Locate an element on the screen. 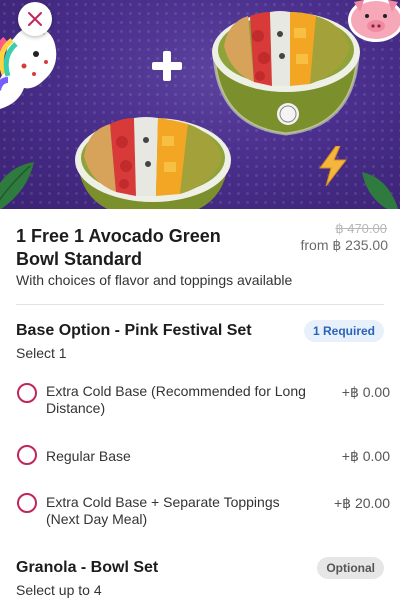 The height and width of the screenshot is (609, 400). plus-icon is located at coordinates (167, 66).